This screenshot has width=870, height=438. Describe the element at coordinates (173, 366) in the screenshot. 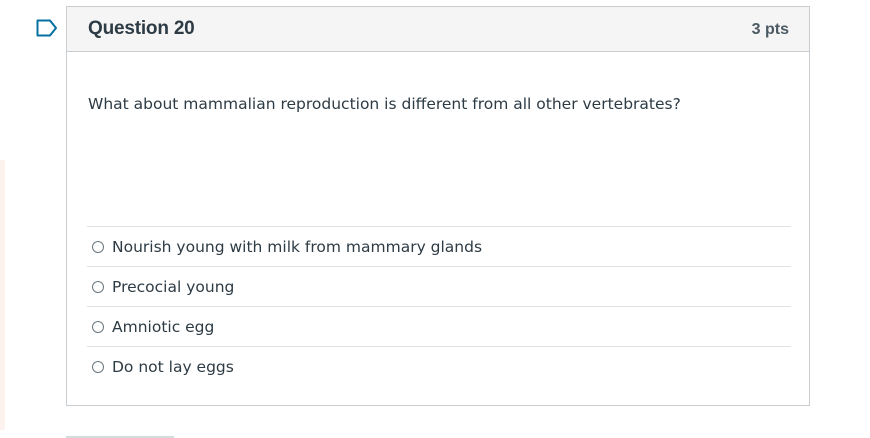

I see `answer-label: Do not lay eggs` at that location.